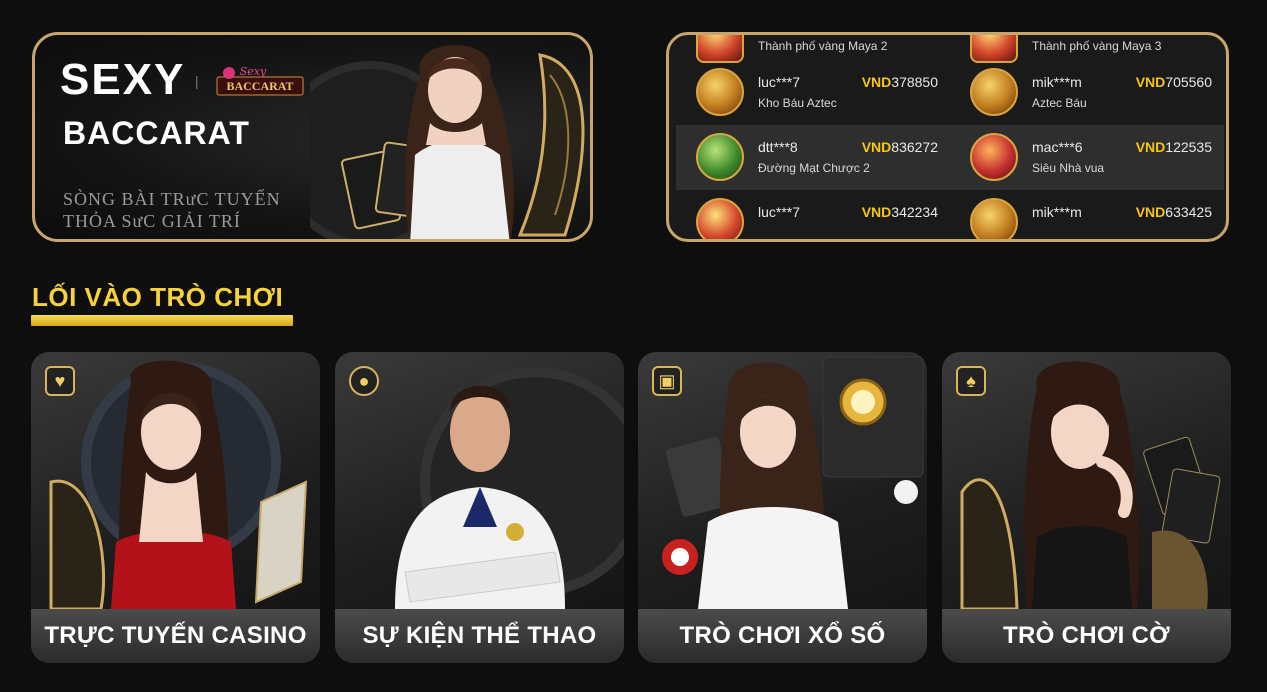 This screenshot has height=692, width=1267. What do you see at coordinates (667, 381) in the screenshot?
I see `lottery-ticket-icon: ▣` at bounding box center [667, 381].